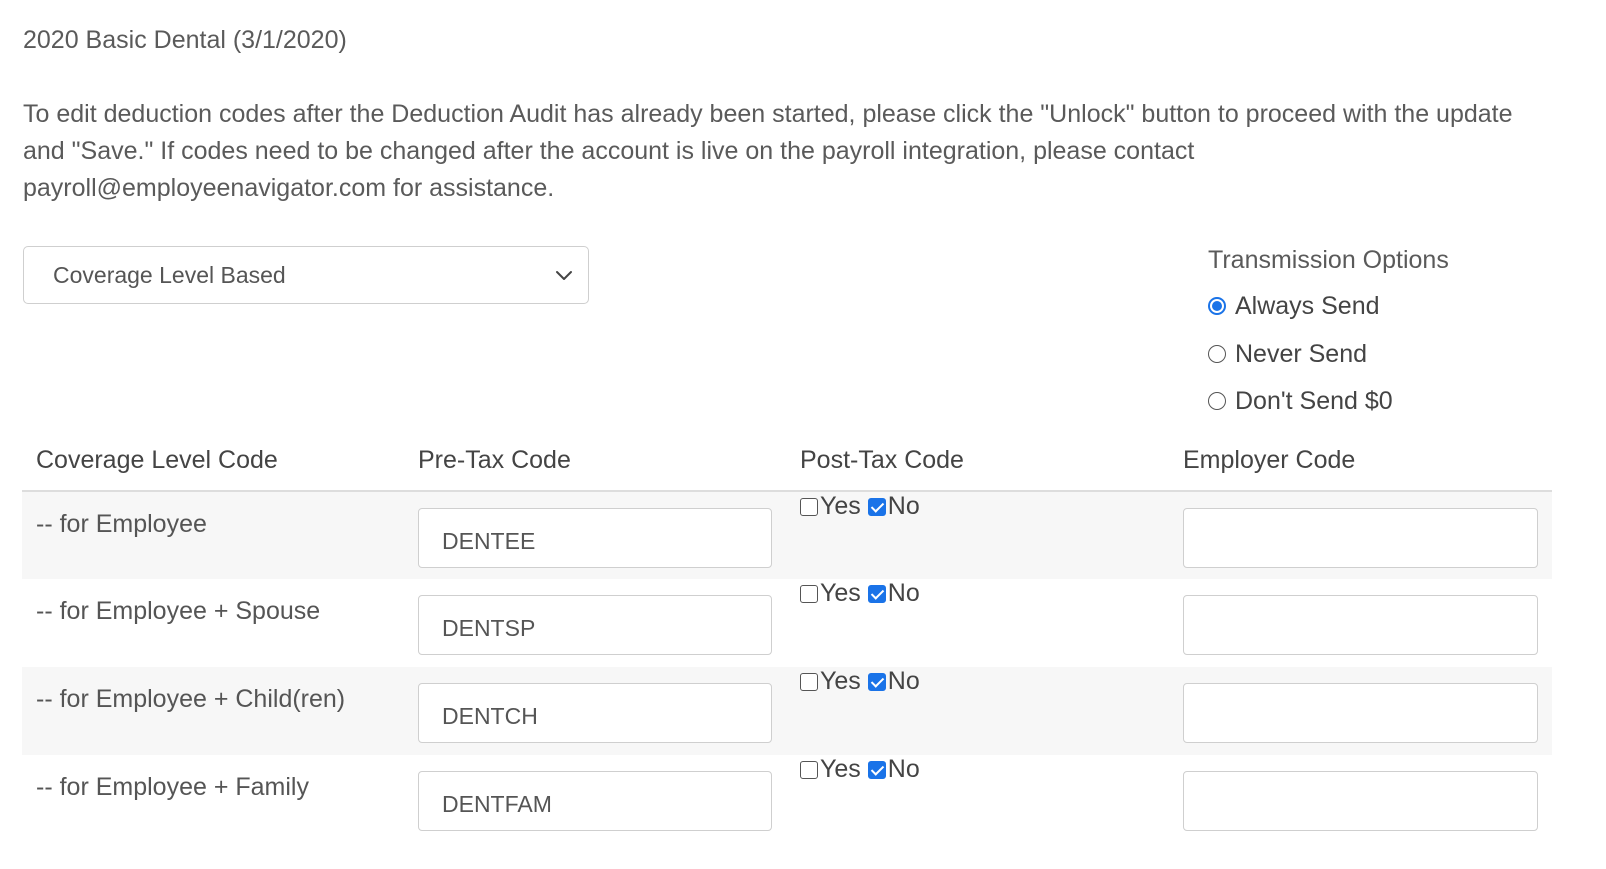  I want to click on radio-dont-send-zero: Don't Send $0, so click(1328, 401).